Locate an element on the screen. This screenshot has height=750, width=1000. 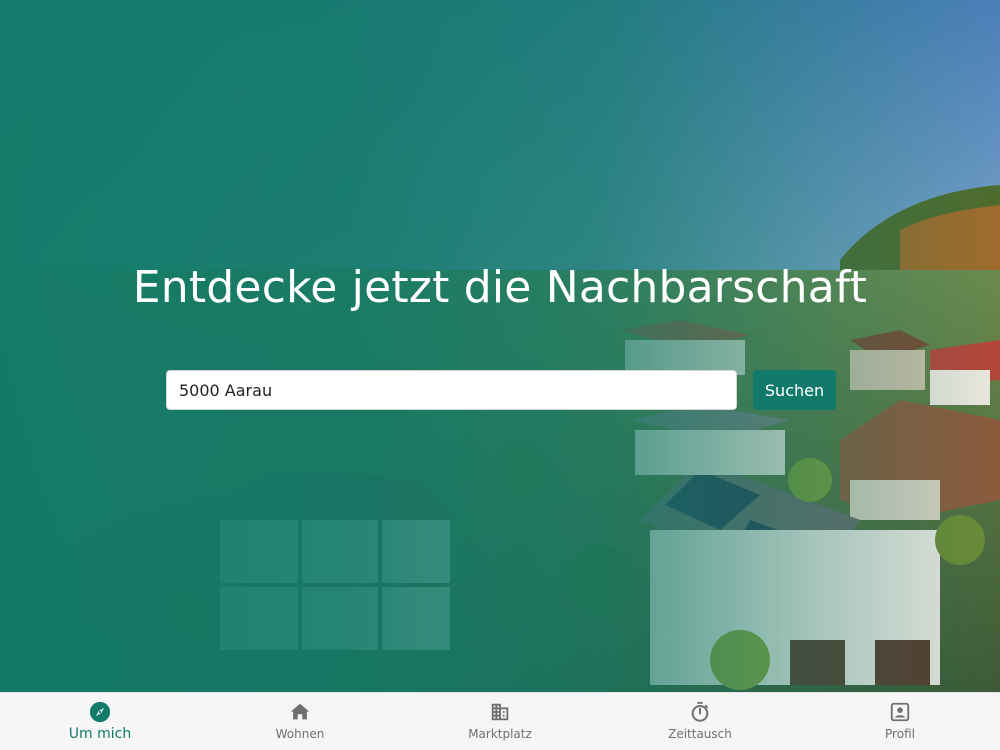
tab-wohnen: Wohnen is located at coordinates (300, 721).